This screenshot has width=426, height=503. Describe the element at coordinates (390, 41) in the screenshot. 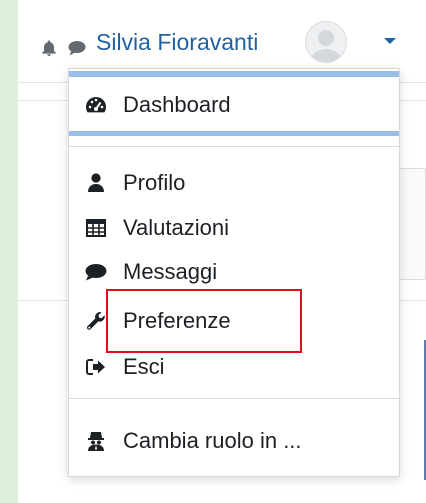

I see `caret-down-icon` at that location.